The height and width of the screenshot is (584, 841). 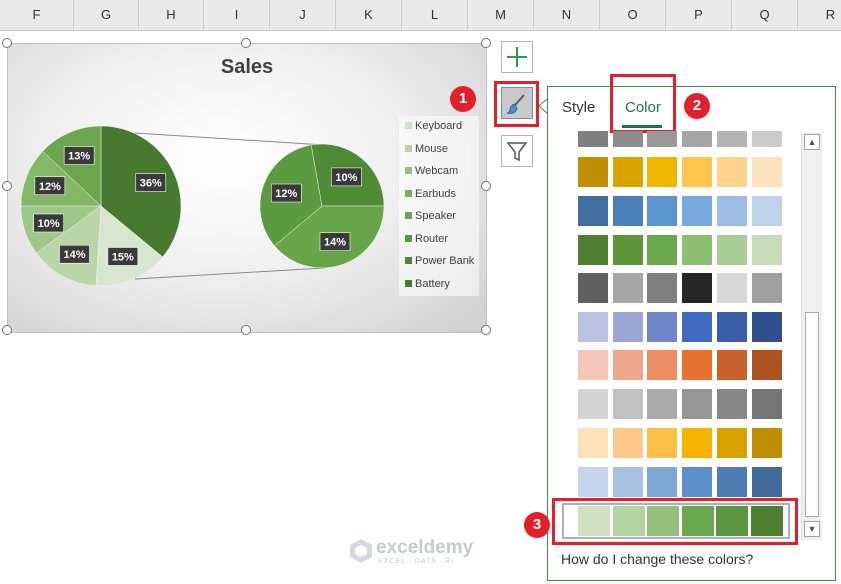 I want to click on legend-item-webcam: Webcam, so click(x=431, y=173).